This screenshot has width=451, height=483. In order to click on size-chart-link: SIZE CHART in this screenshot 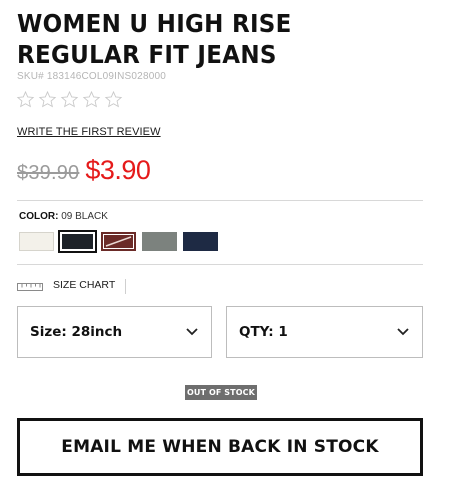, I will do `click(66, 285)`.